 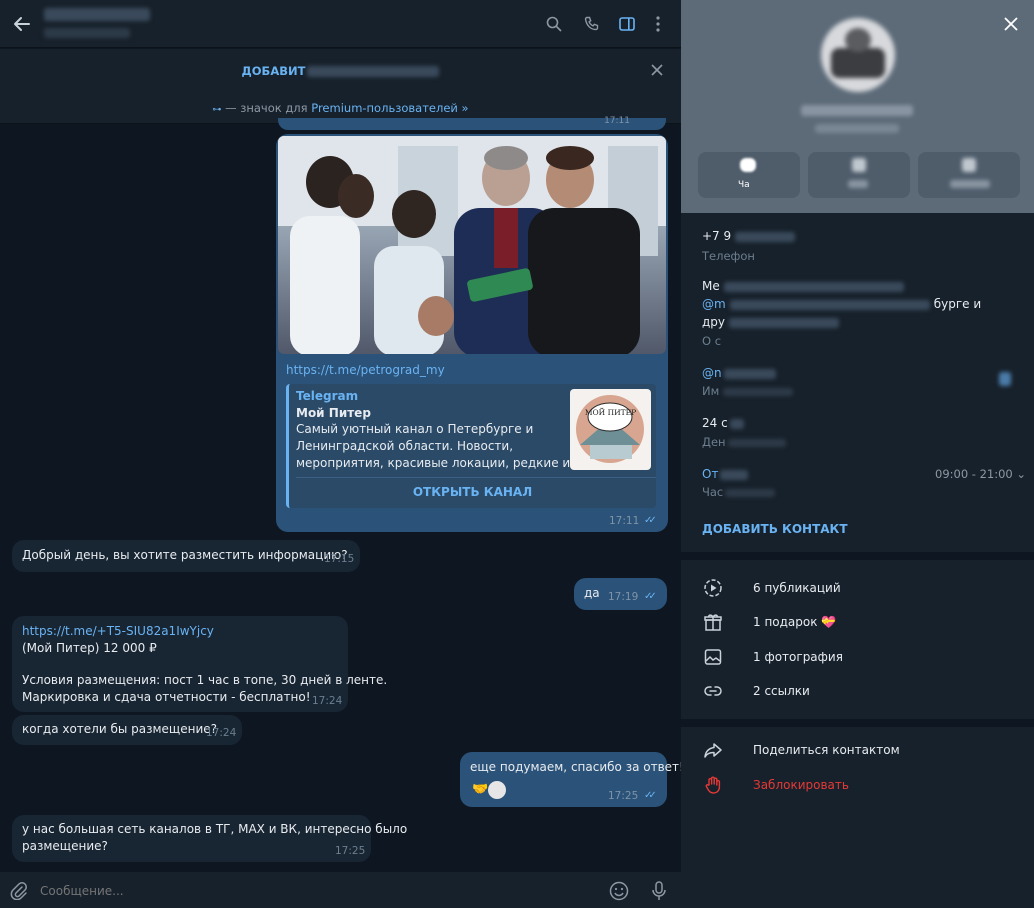 What do you see at coordinates (497, 790) in the screenshot?
I see `sticker-avatar-icon` at bounding box center [497, 790].